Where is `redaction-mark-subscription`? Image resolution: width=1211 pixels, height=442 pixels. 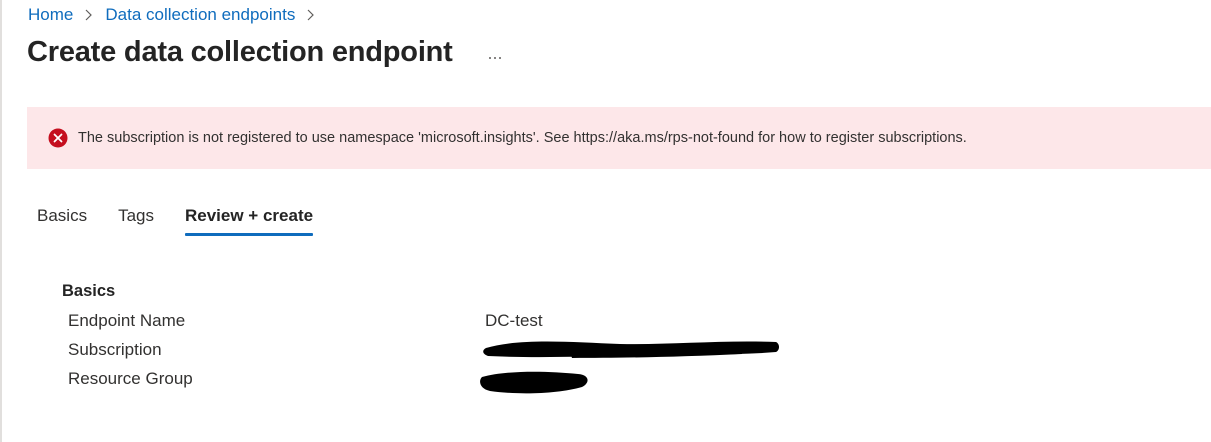 redaction-mark-subscription is located at coordinates (631, 349).